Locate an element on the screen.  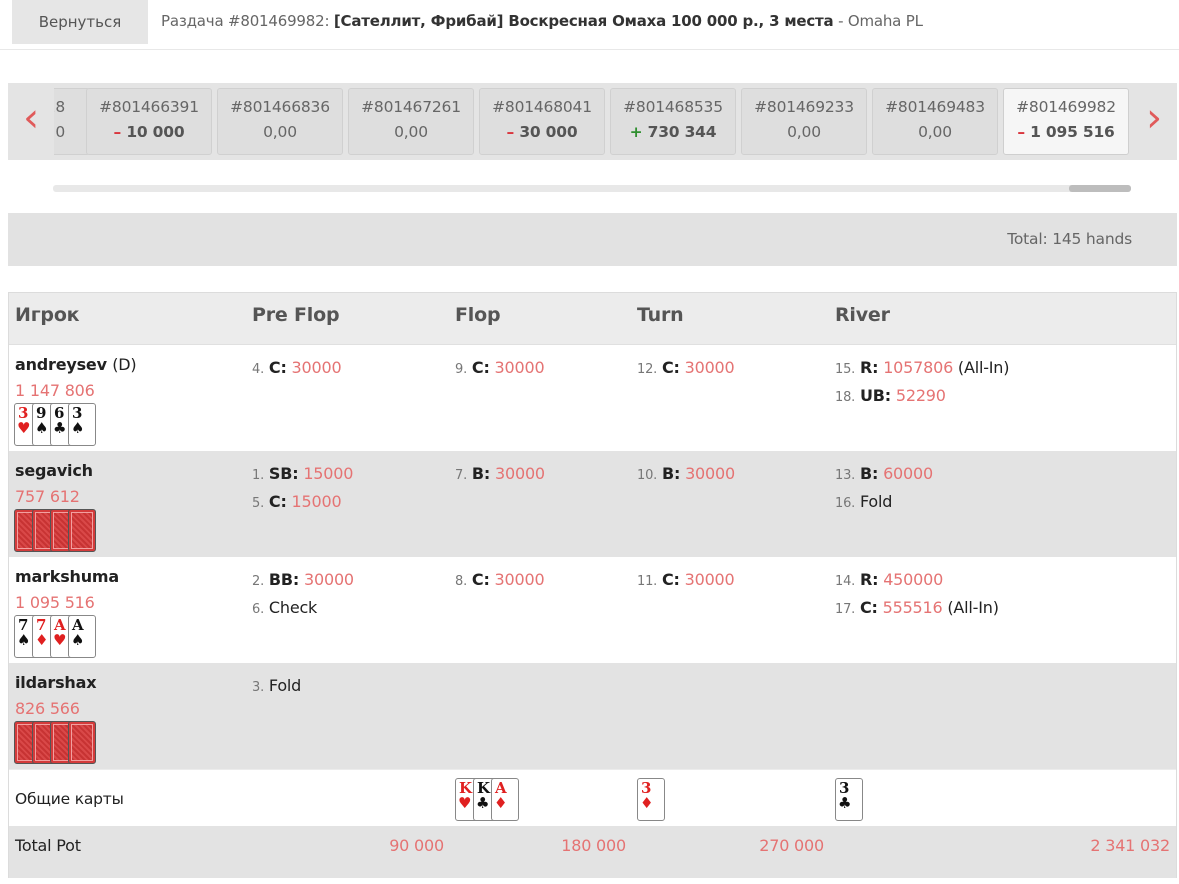
result-sign: + is located at coordinates (636, 132).